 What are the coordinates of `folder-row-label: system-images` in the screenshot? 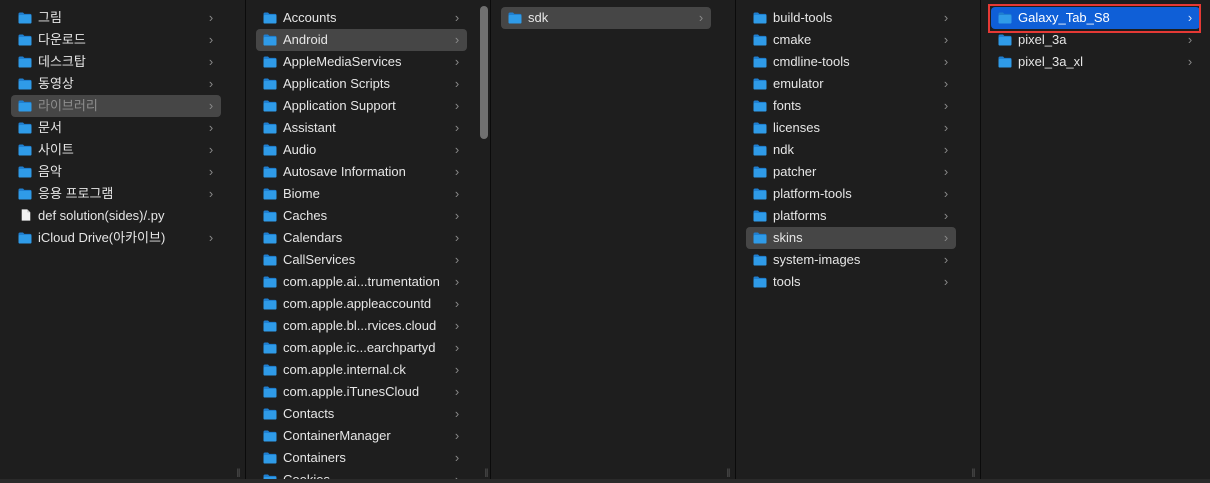 It's located at (817, 259).